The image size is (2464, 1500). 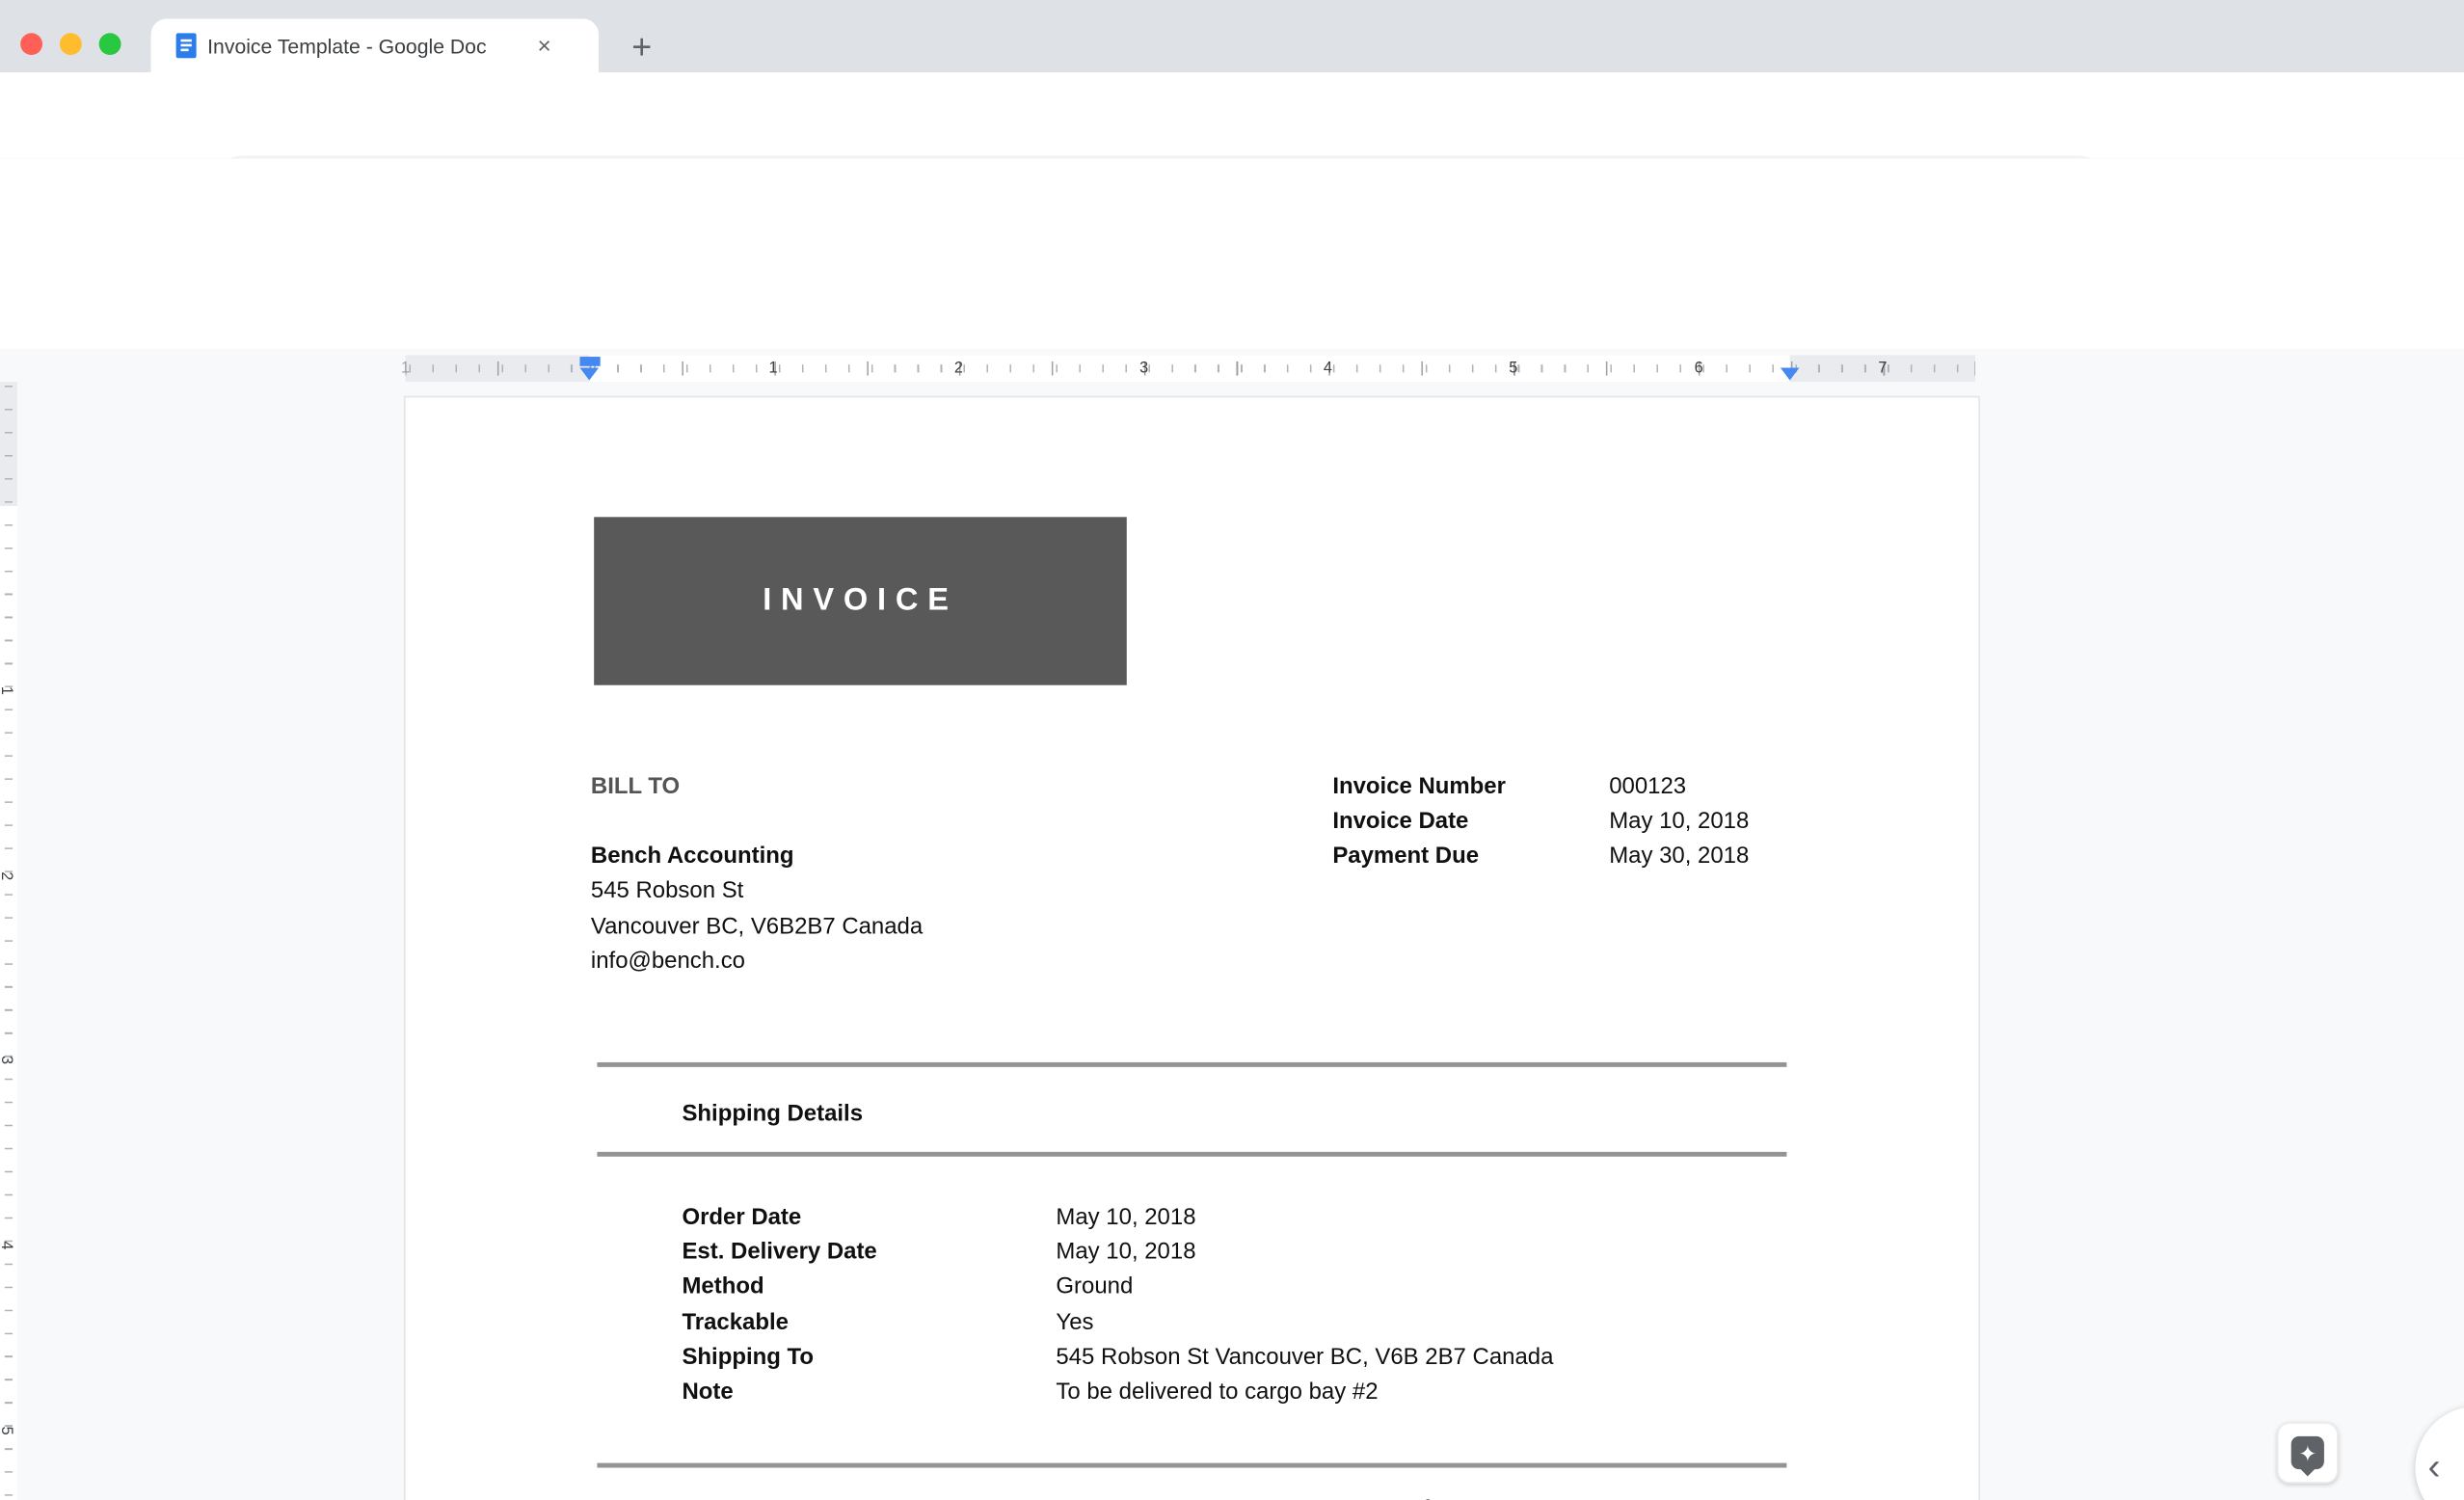 What do you see at coordinates (589, 374) in the screenshot?
I see `left-indent-marker` at bounding box center [589, 374].